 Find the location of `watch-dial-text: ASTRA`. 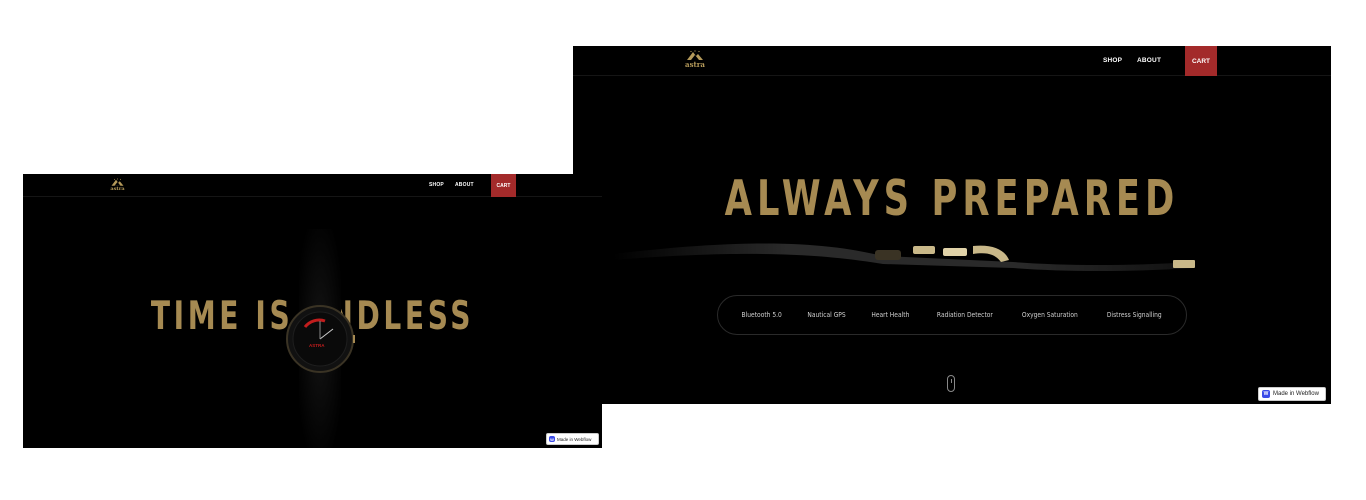

watch-dial-text: ASTRA is located at coordinates (317, 345).